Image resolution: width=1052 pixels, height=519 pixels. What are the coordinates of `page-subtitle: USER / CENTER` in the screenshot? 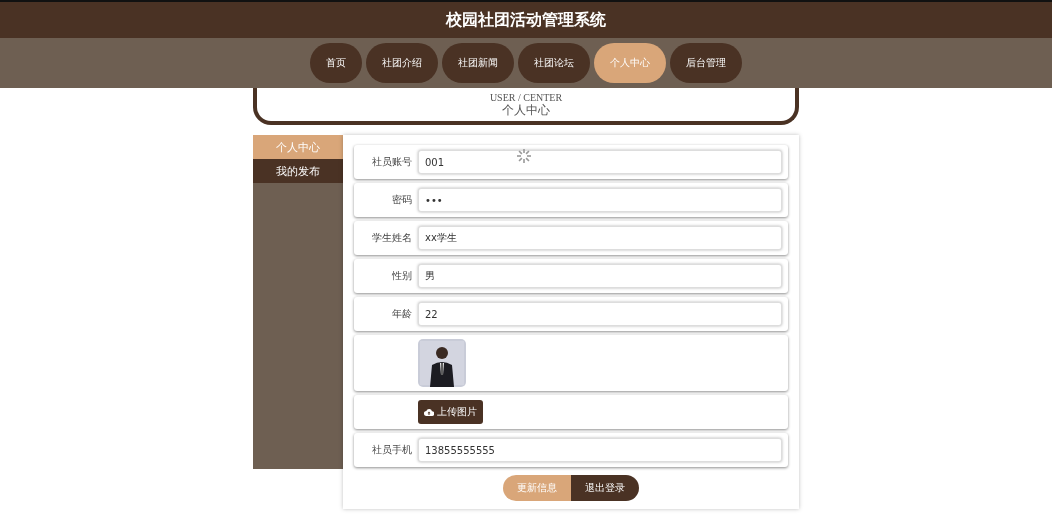 It's located at (526, 97).